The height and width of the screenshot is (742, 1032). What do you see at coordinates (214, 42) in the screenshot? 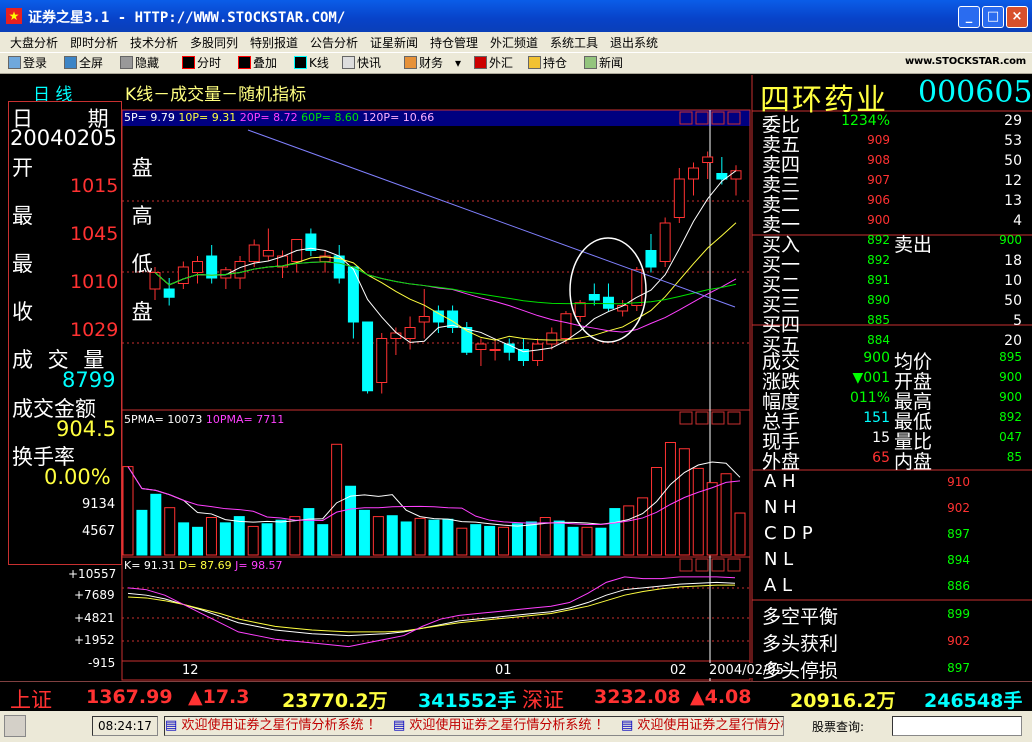
I see `menu-multi-stock: 多股同列` at bounding box center [214, 42].